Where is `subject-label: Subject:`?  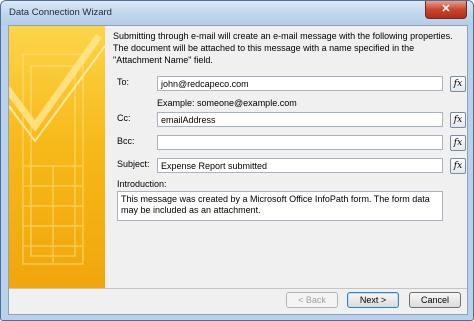 subject-label: Subject: is located at coordinates (133, 164).